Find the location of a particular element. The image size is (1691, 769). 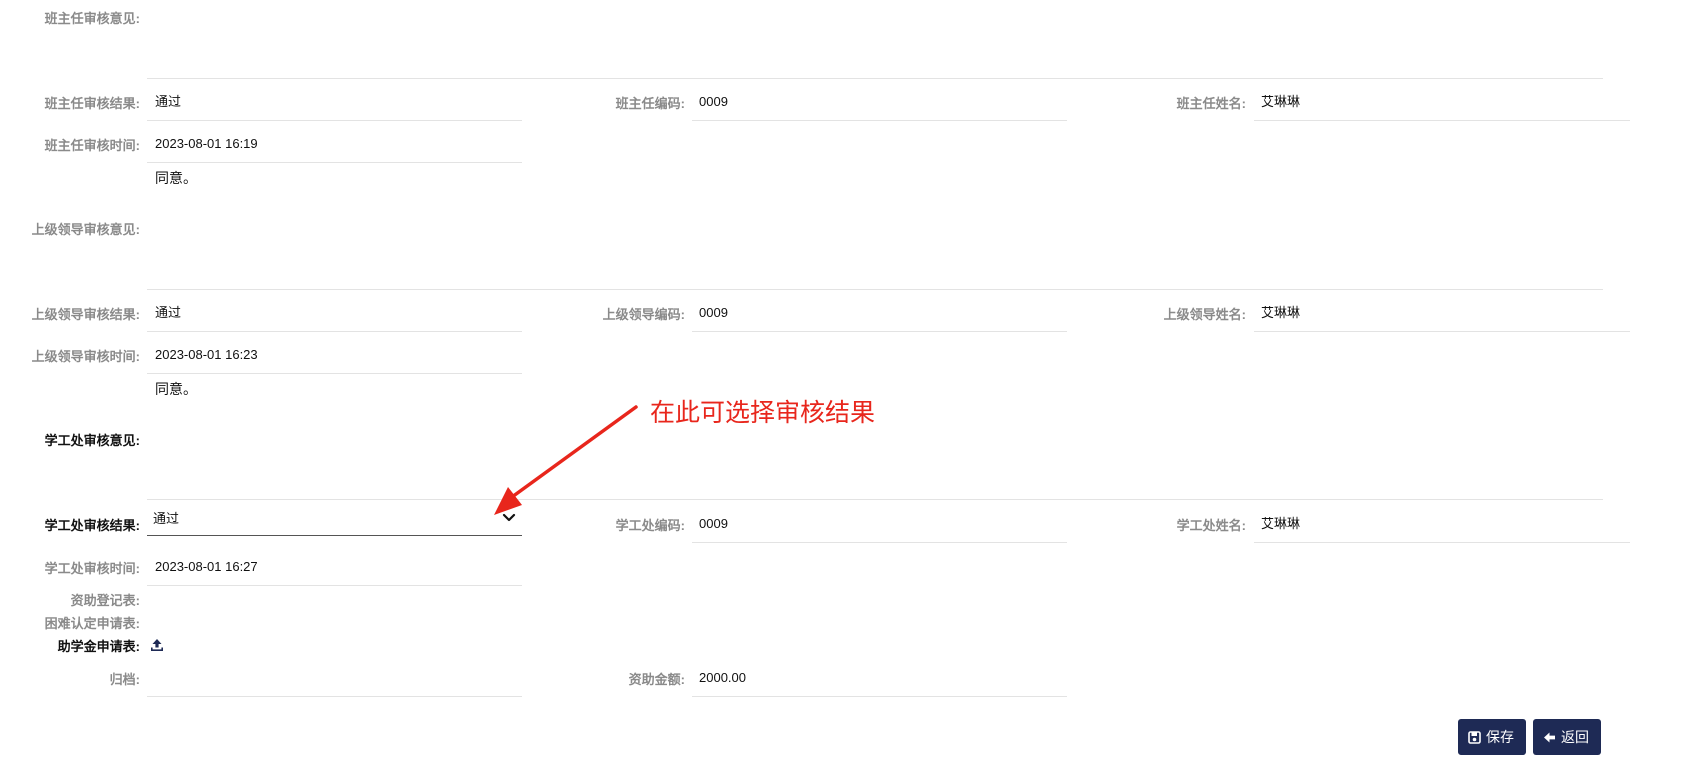

superior-result-field is located at coordinates (334, 331).